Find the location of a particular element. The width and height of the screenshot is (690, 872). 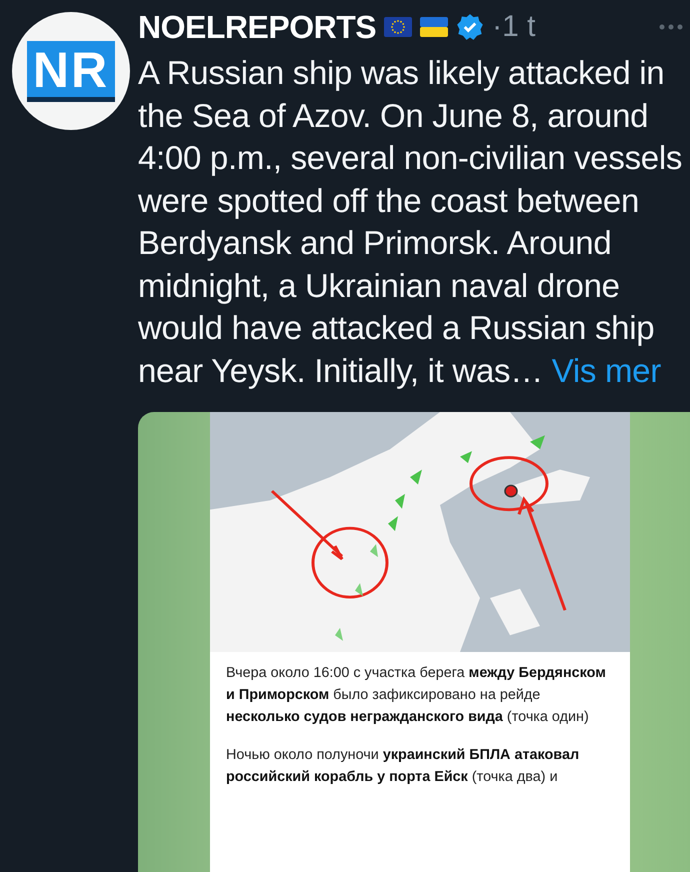

show-more-link: Vis mer is located at coordinates (606, 370).